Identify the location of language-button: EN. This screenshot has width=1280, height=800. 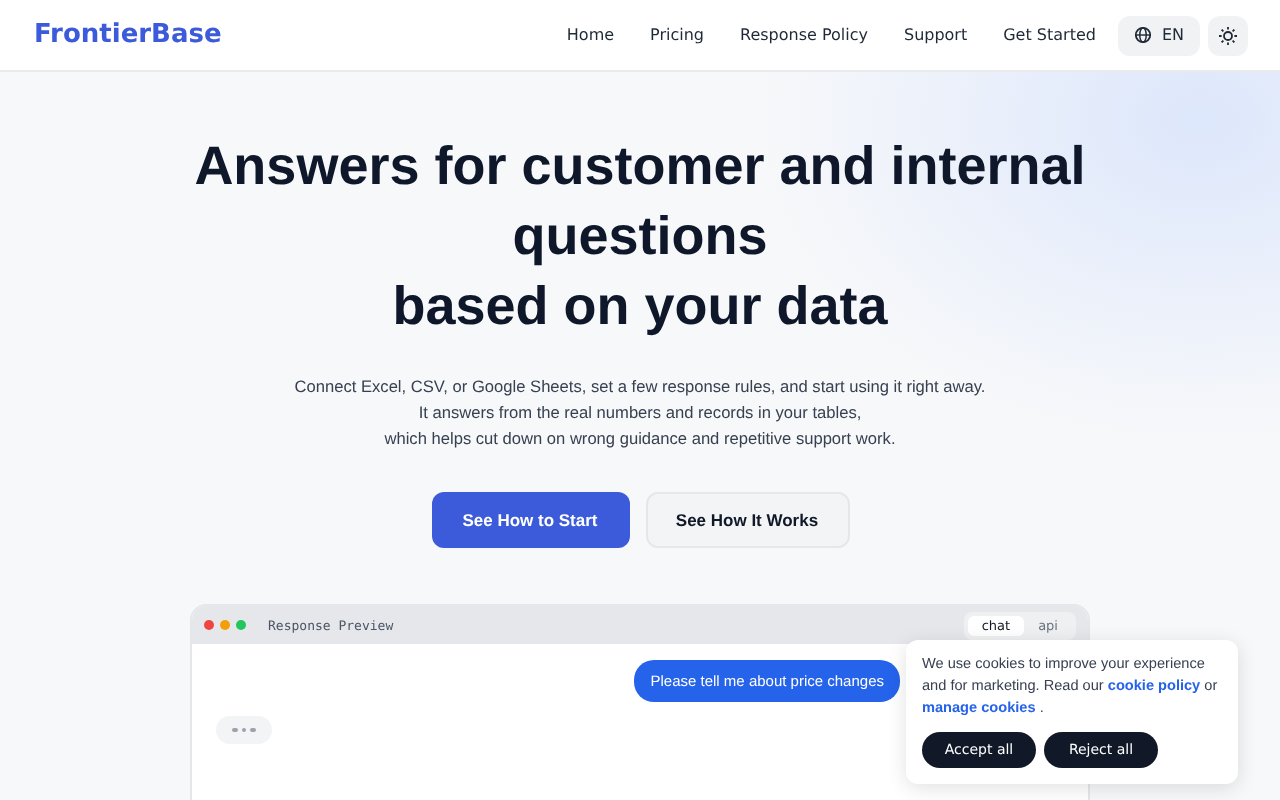
(1158, 35).